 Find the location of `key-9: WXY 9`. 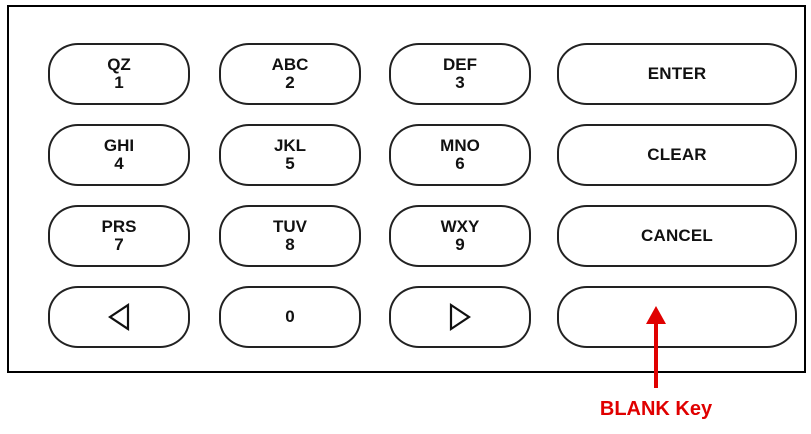

key-9: WXY 9 is located at coordinates (460, 236).